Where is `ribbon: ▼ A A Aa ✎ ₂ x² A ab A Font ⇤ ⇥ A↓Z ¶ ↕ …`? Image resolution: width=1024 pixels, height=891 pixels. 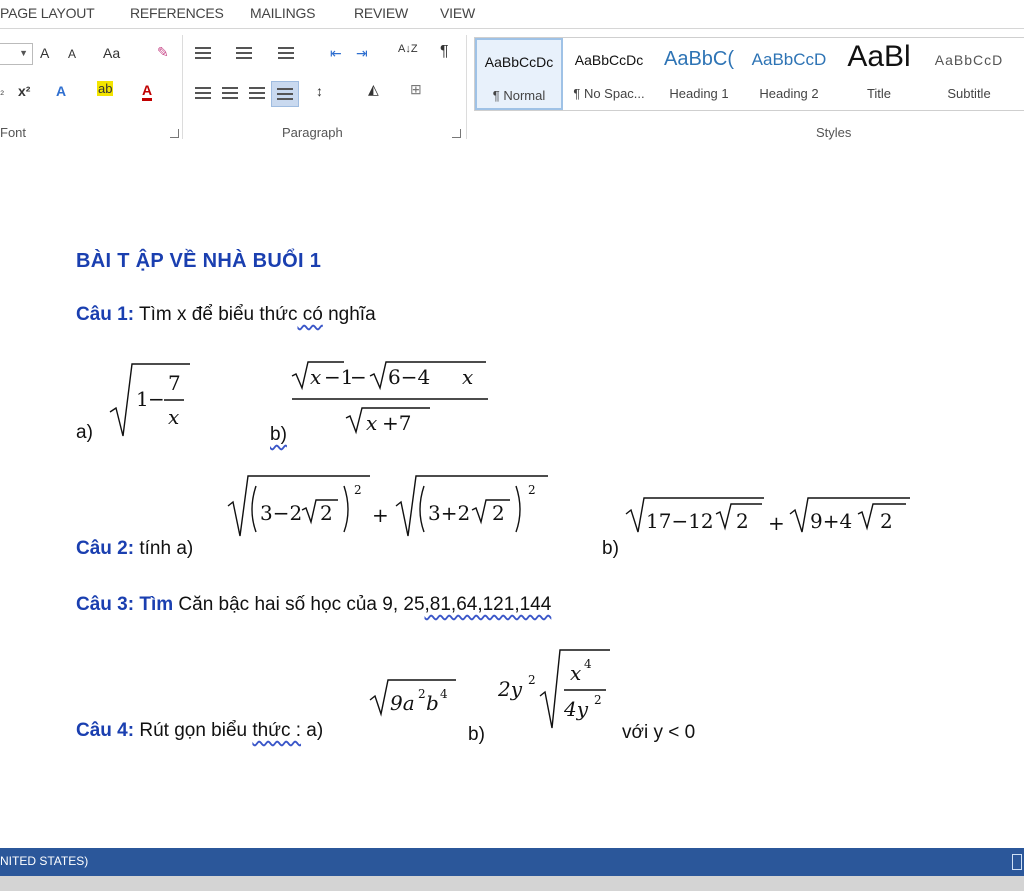 ribbon: ▼ A A Aa ✎ ₂ x² A ab A Font ⇤ ⇥ A↓Z ¶ ↕ … is located at coordinates (512, 87).